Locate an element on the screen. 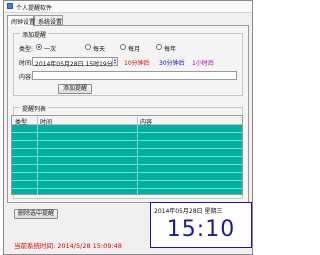  time-value: 2014年05月28日 15时19分 is located at coordinates (74, 64).